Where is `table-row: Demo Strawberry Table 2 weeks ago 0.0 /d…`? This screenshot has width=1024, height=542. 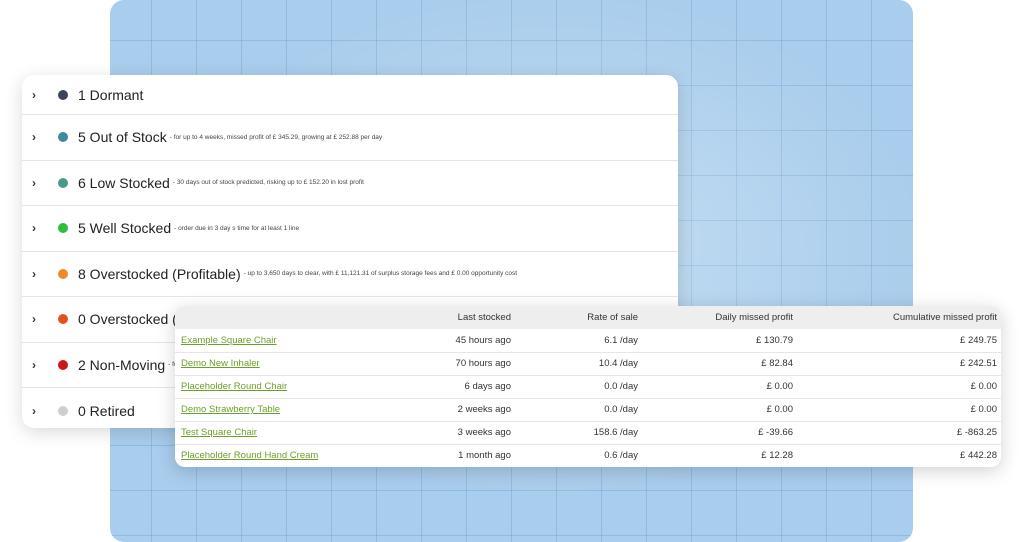 table-row: Demo Strawberry Table 2 weeks ago 0.0 /d… is located at coordinates (588, 409).